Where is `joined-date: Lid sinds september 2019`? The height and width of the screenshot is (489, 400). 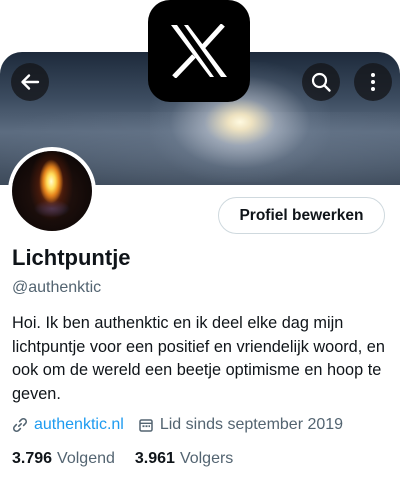
joined-date: Lid sinds september 2019 is located at coordinates (251, 424).